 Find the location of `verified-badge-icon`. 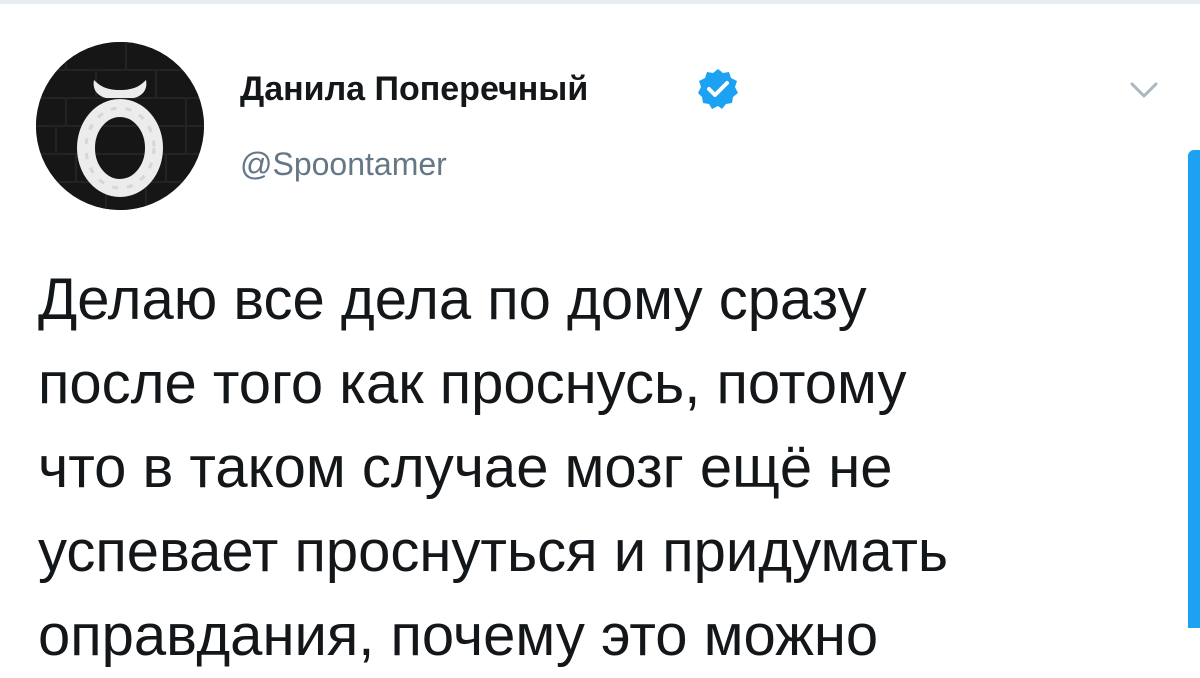

verified-badge-icon is located at coordinates (718, 89).